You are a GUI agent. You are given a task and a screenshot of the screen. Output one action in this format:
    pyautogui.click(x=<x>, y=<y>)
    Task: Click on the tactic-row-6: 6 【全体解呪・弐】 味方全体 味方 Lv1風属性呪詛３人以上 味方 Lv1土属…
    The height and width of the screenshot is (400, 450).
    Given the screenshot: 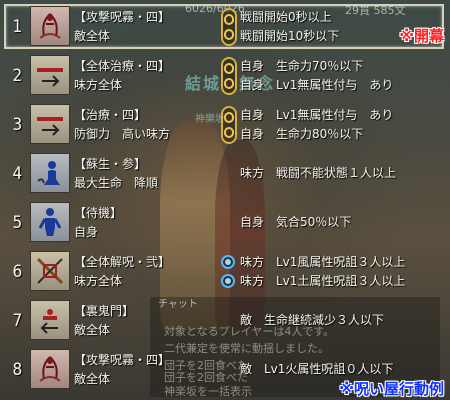 What is the action you would take?
    pyautogui.click(x=225, y=272)
    